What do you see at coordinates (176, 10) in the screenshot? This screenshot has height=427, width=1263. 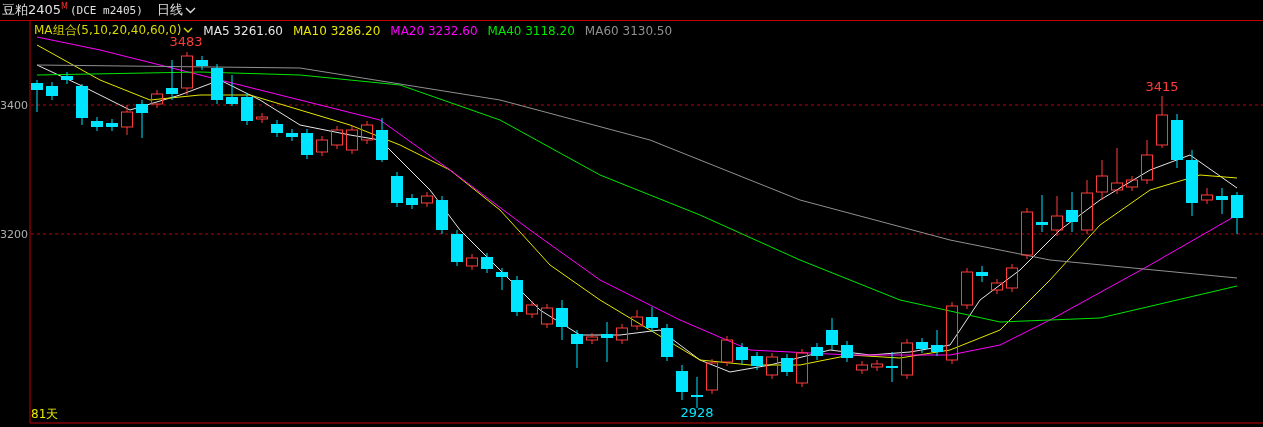 I see `period-dropdown: 日线` at bounding box center [176, 10].